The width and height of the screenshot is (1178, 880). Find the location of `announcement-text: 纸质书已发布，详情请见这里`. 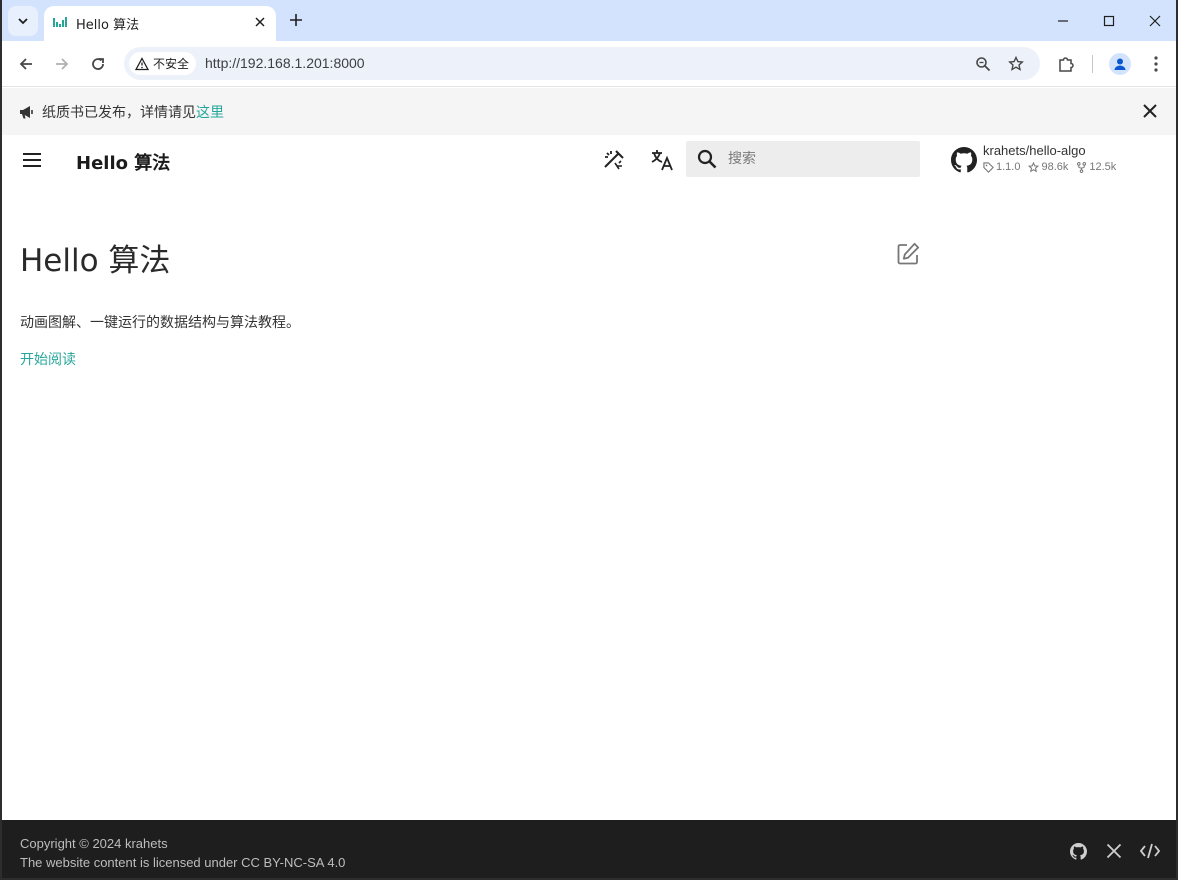

announcement-text: 纸质书已发布，详情请见这里 is located at coordinates (133, 112).